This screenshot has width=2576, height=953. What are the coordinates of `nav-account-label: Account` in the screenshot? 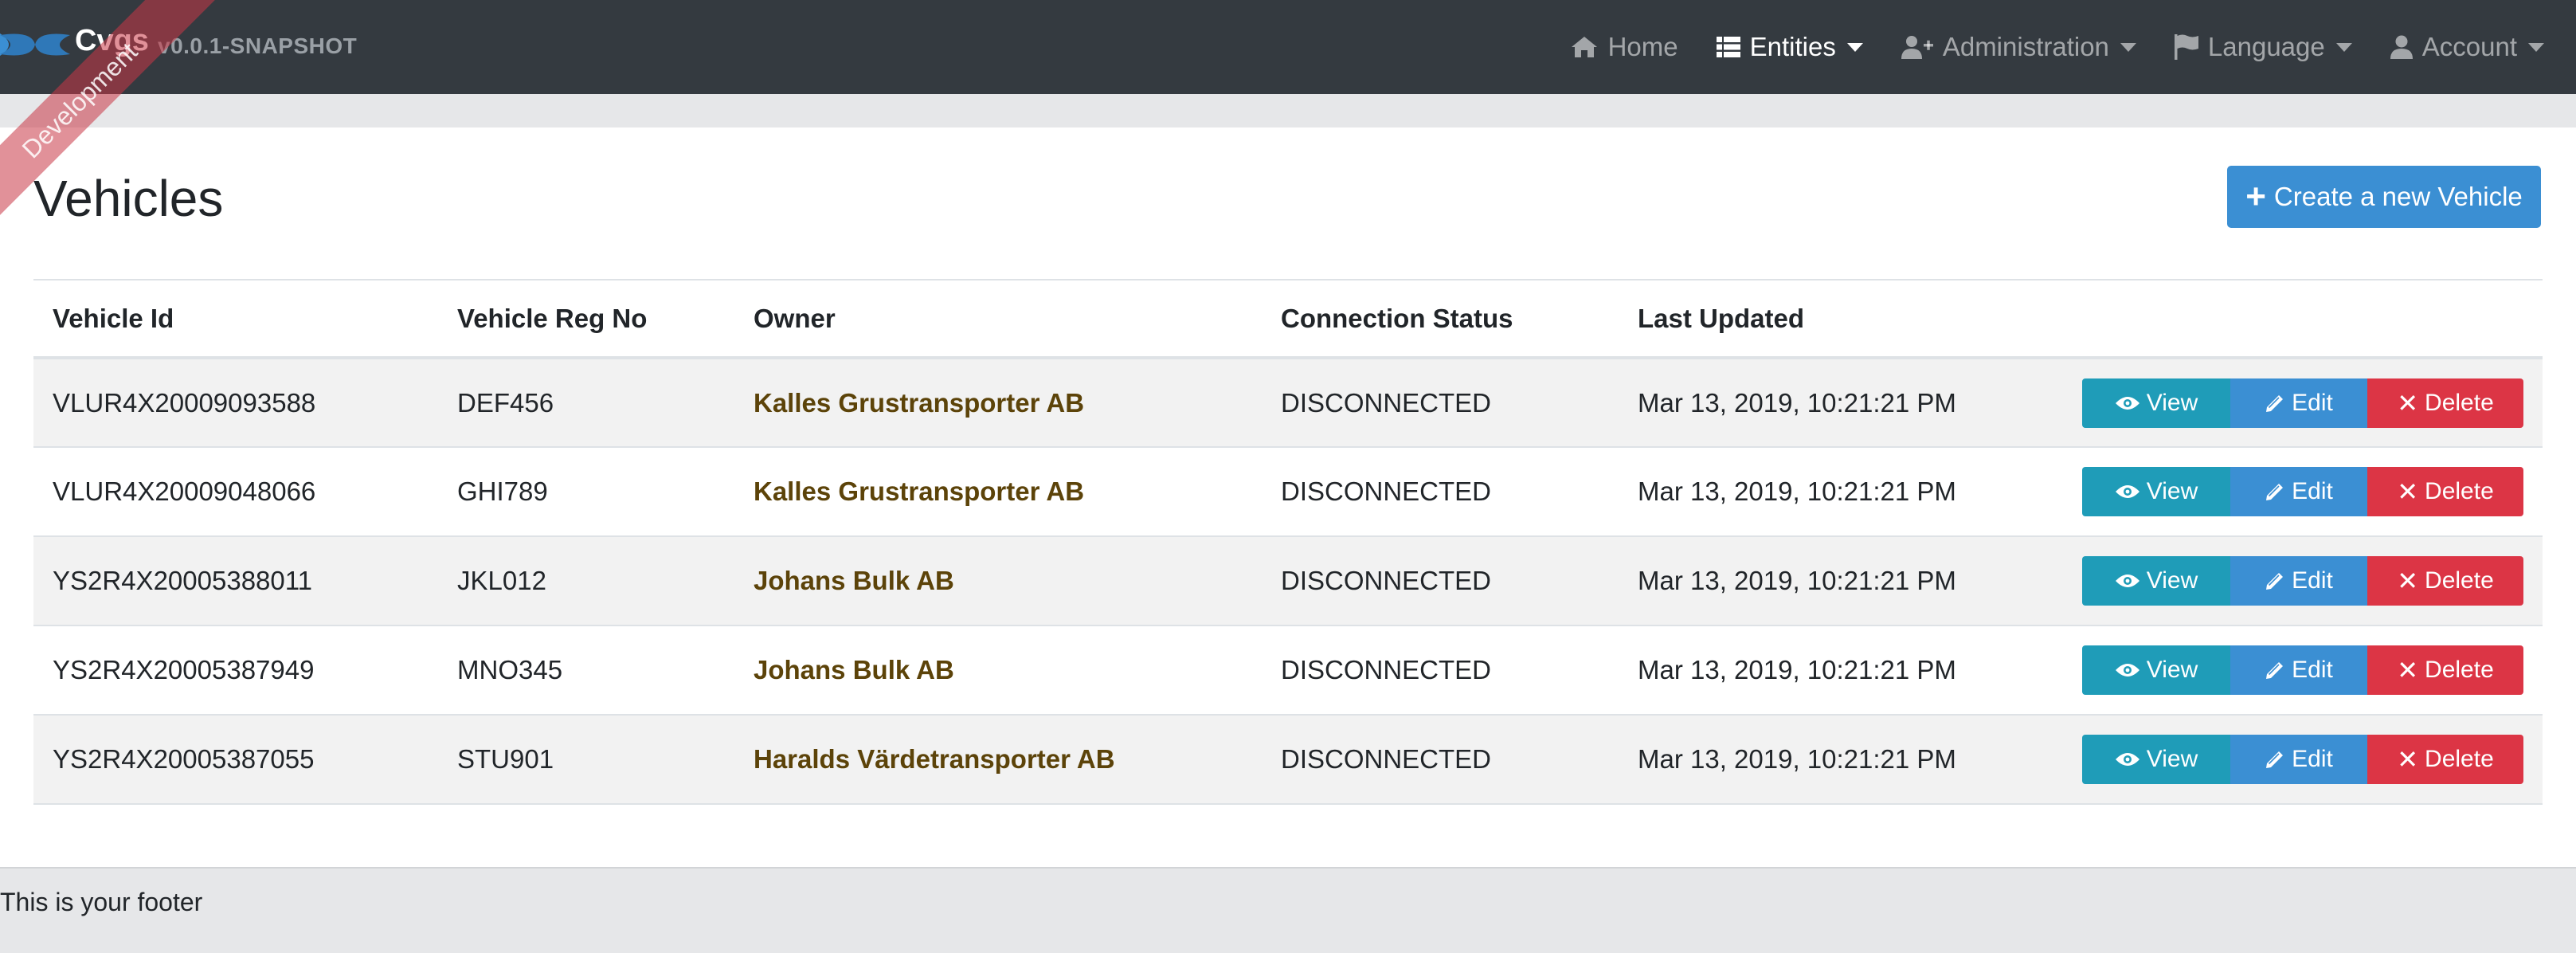 It's located at (2469, 46).